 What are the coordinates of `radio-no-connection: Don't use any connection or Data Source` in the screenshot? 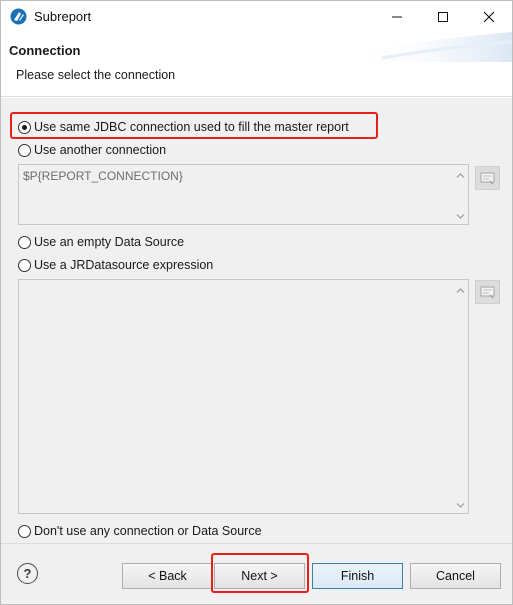 It's located at (140, 531).